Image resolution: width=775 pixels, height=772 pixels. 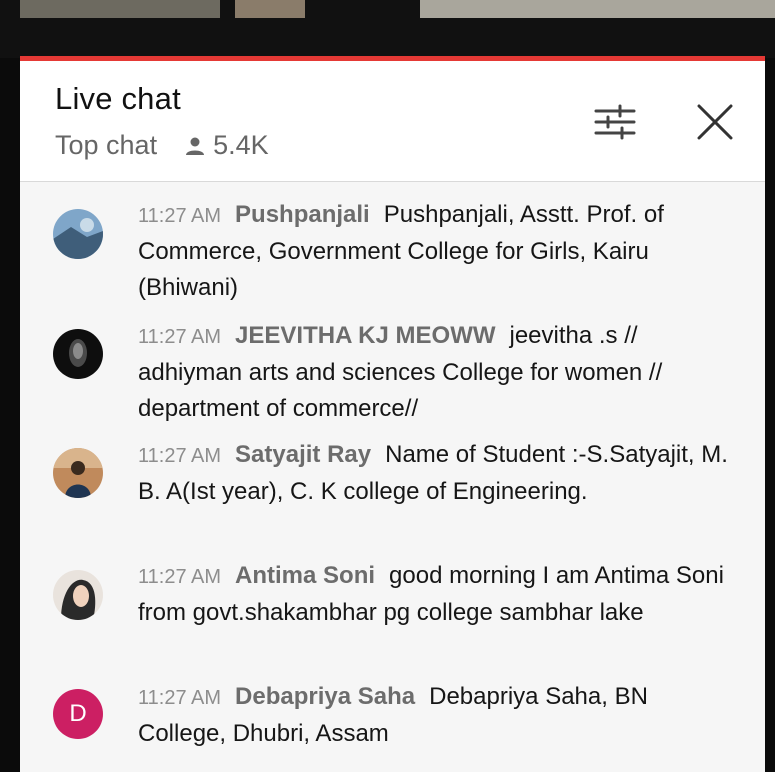 I want to click on video-frame-left, so click(x=120, y=9).